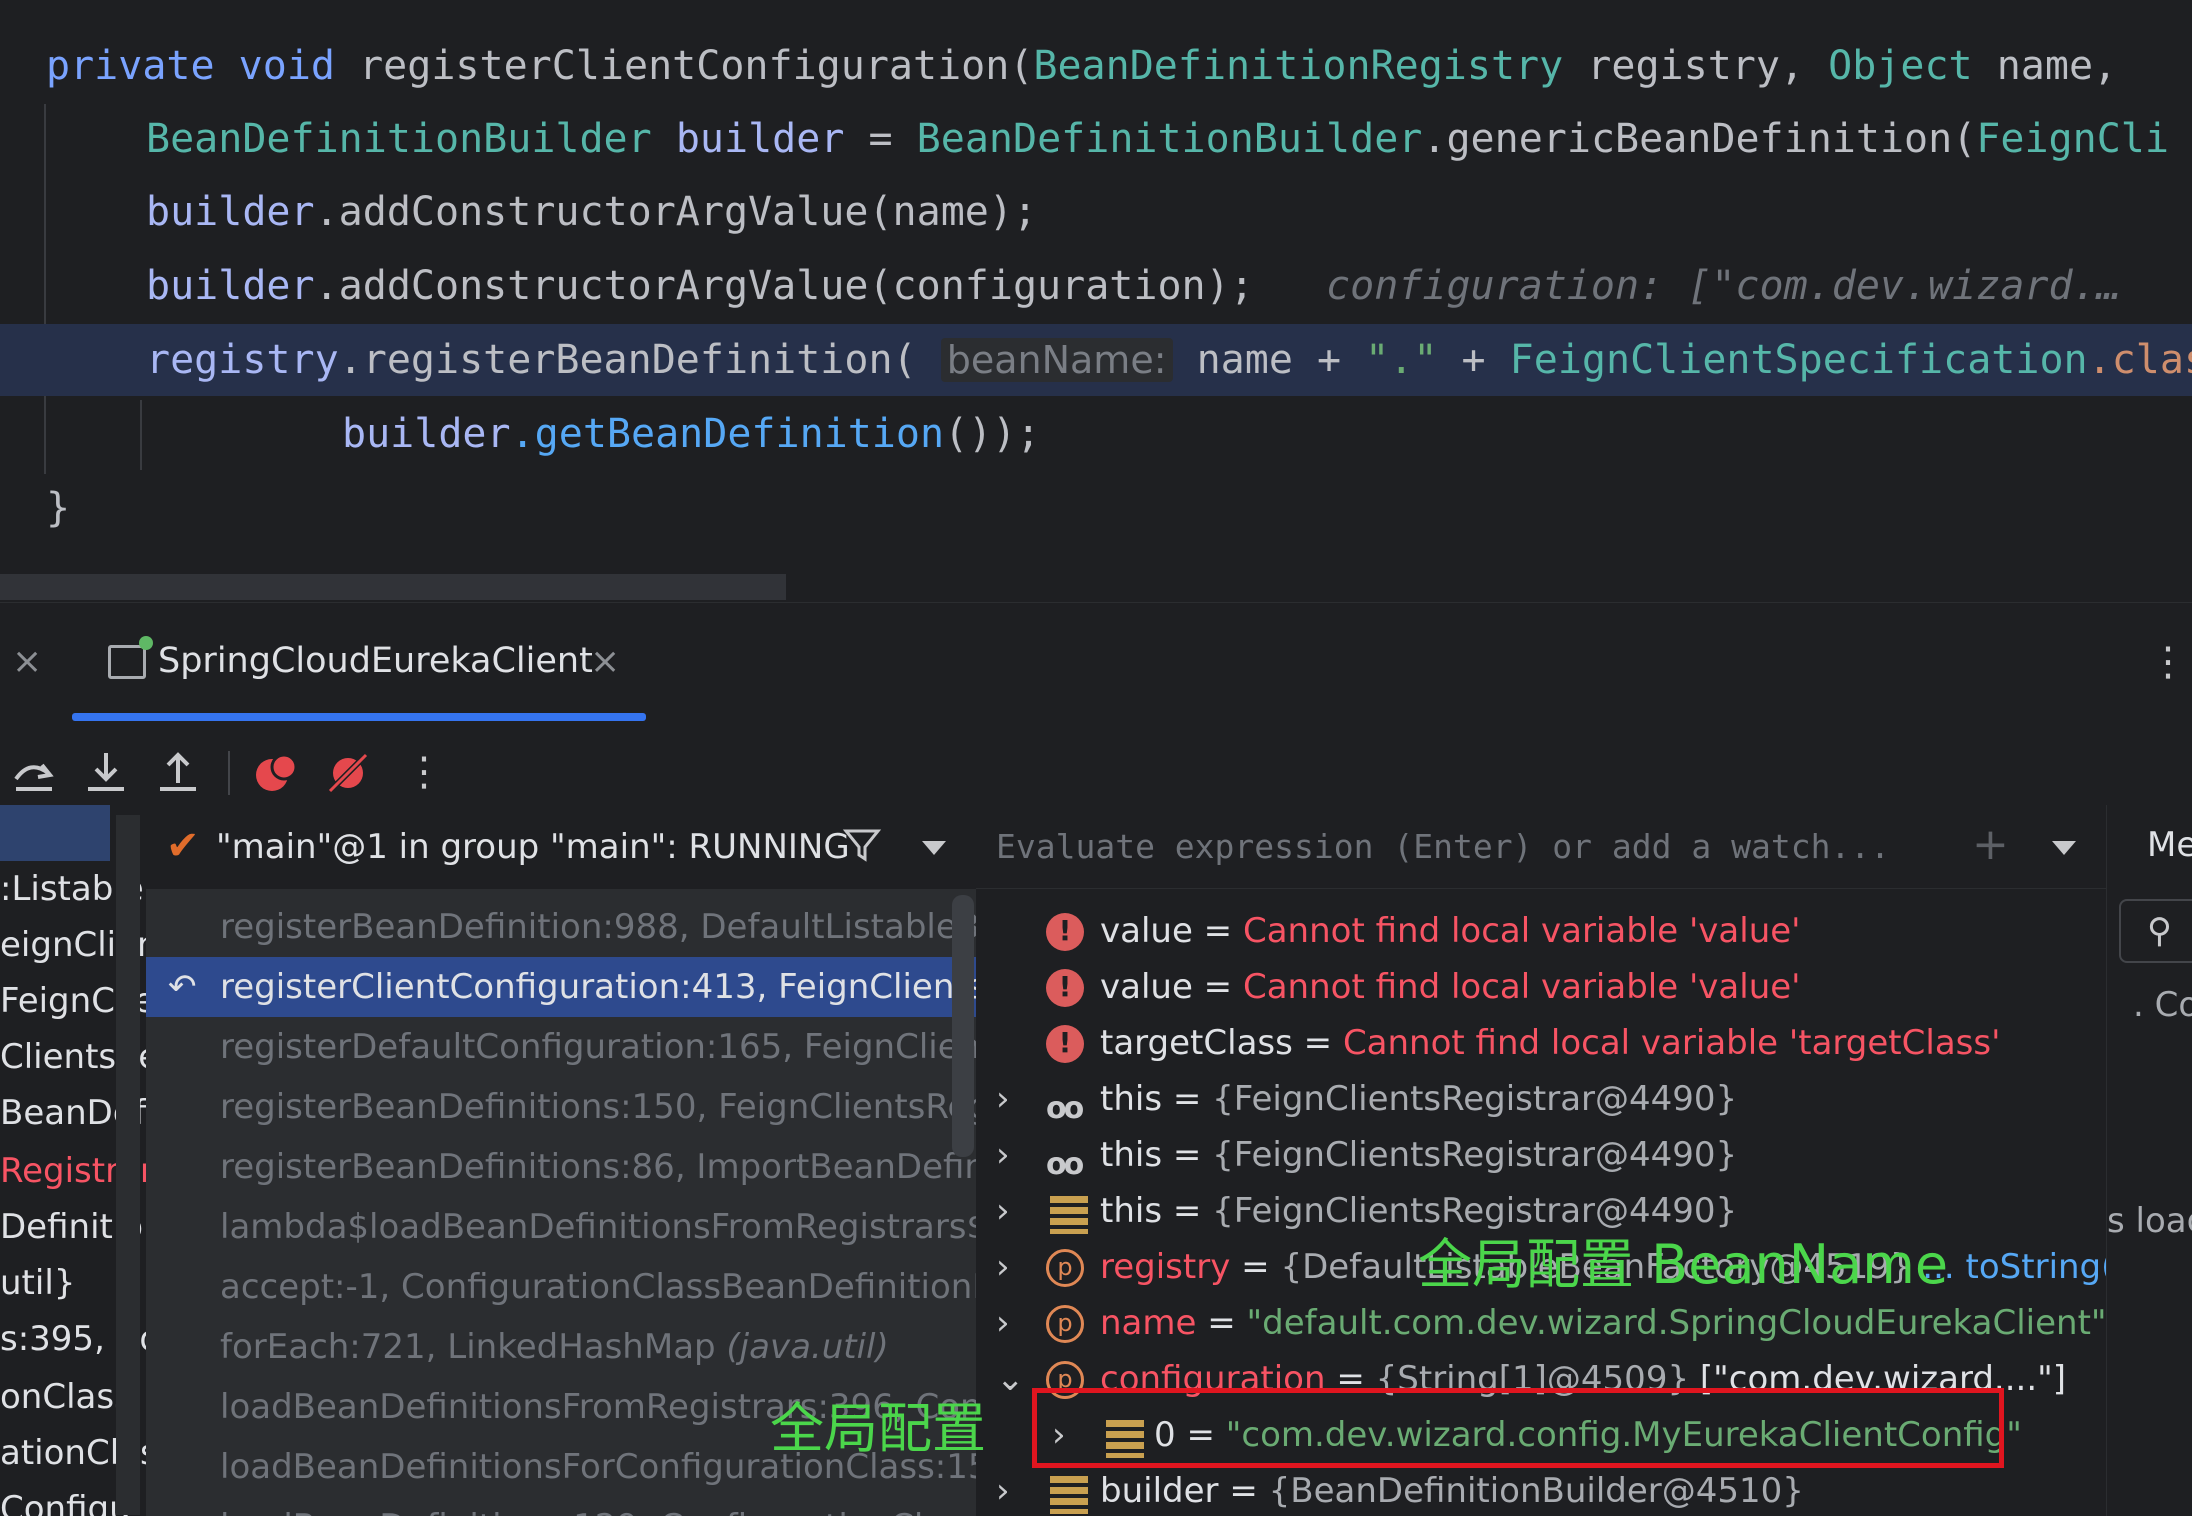 The width and height of the screenshot is (2192, 1516). Describe the element at coordinates (1541, 1489) in the screenshot. I see `variable-row: › builder = {BeanDefinitionBuilder@4510}` at that location.